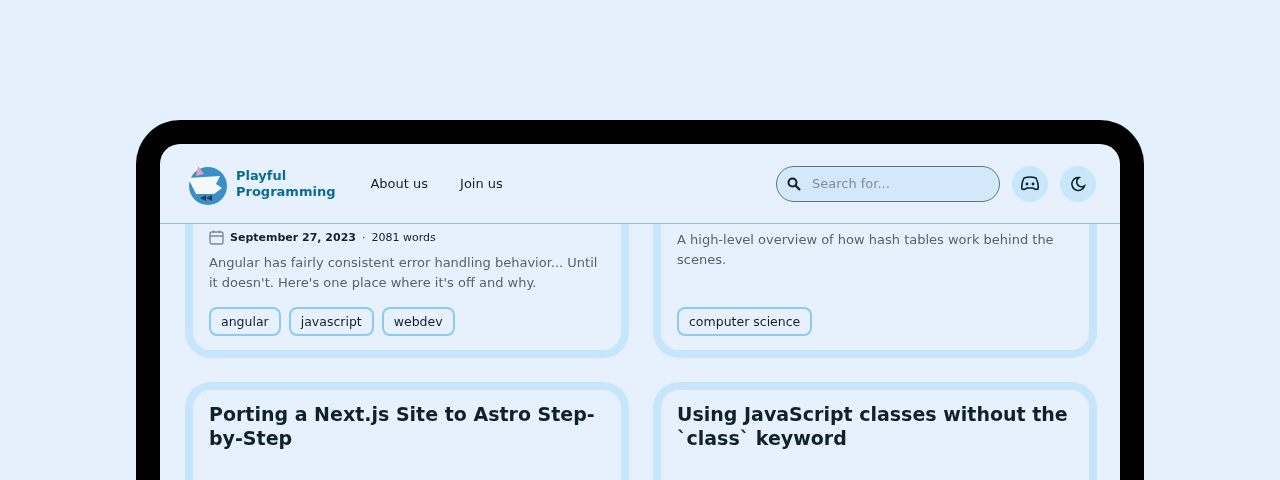 Image resolution: width=1280 pixels, height=480 pixels. I want to click on tag-chip: javascript, so click(331, 321).